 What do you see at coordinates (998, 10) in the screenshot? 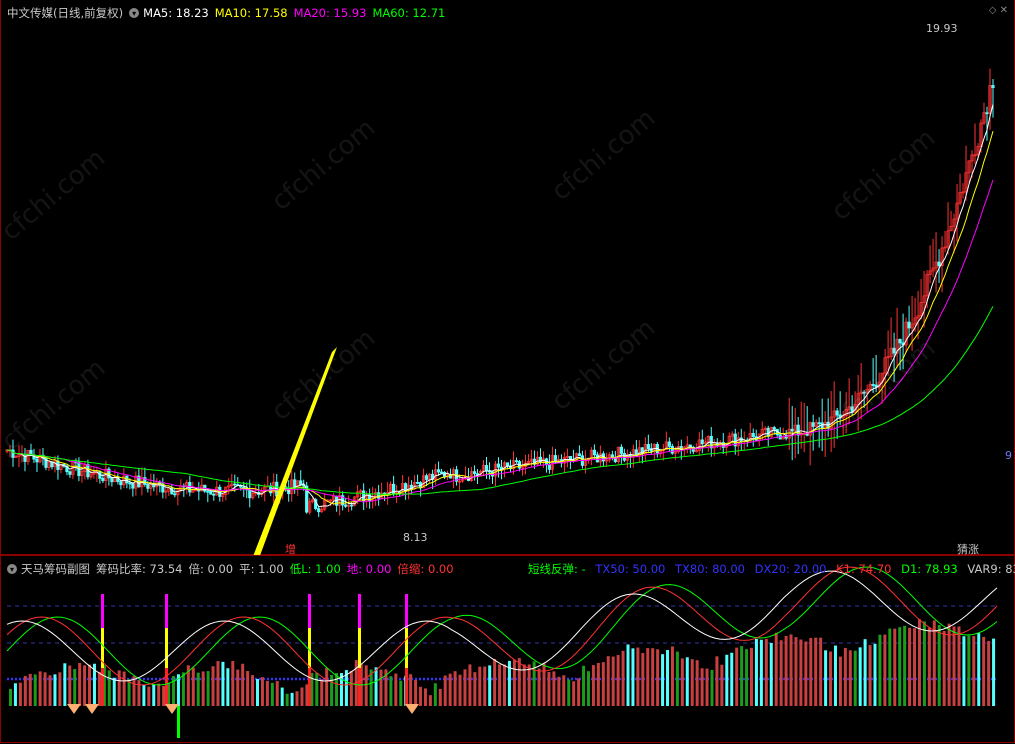
I see `window-controls: ◇ ✕` at bounding box center [998, 10].